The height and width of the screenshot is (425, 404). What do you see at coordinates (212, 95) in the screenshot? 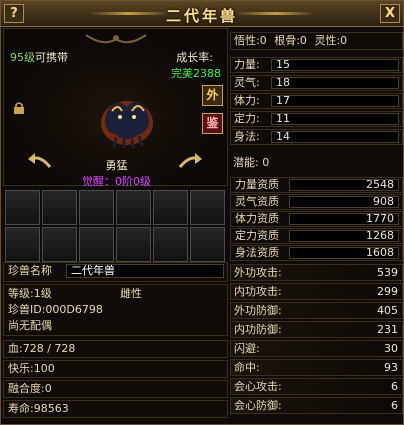
I see `external-button: 外` at bounding box center [212, 95].